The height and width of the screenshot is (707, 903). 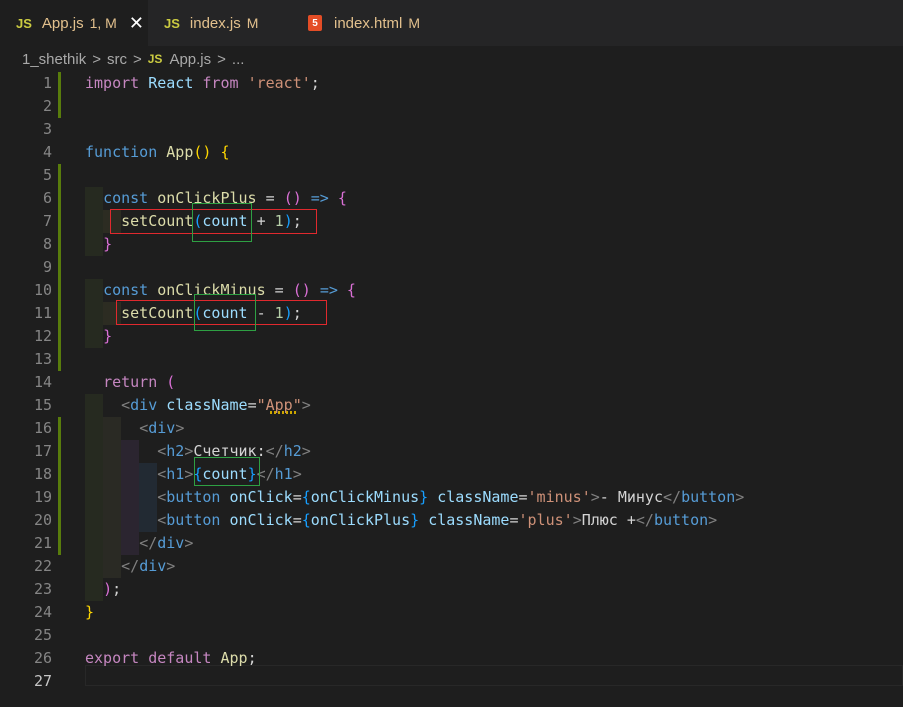 What do you see at coordinates (451, 405) in the screenshot?
I see `code-line: <div className="App">` at bounding box center [451, 405].